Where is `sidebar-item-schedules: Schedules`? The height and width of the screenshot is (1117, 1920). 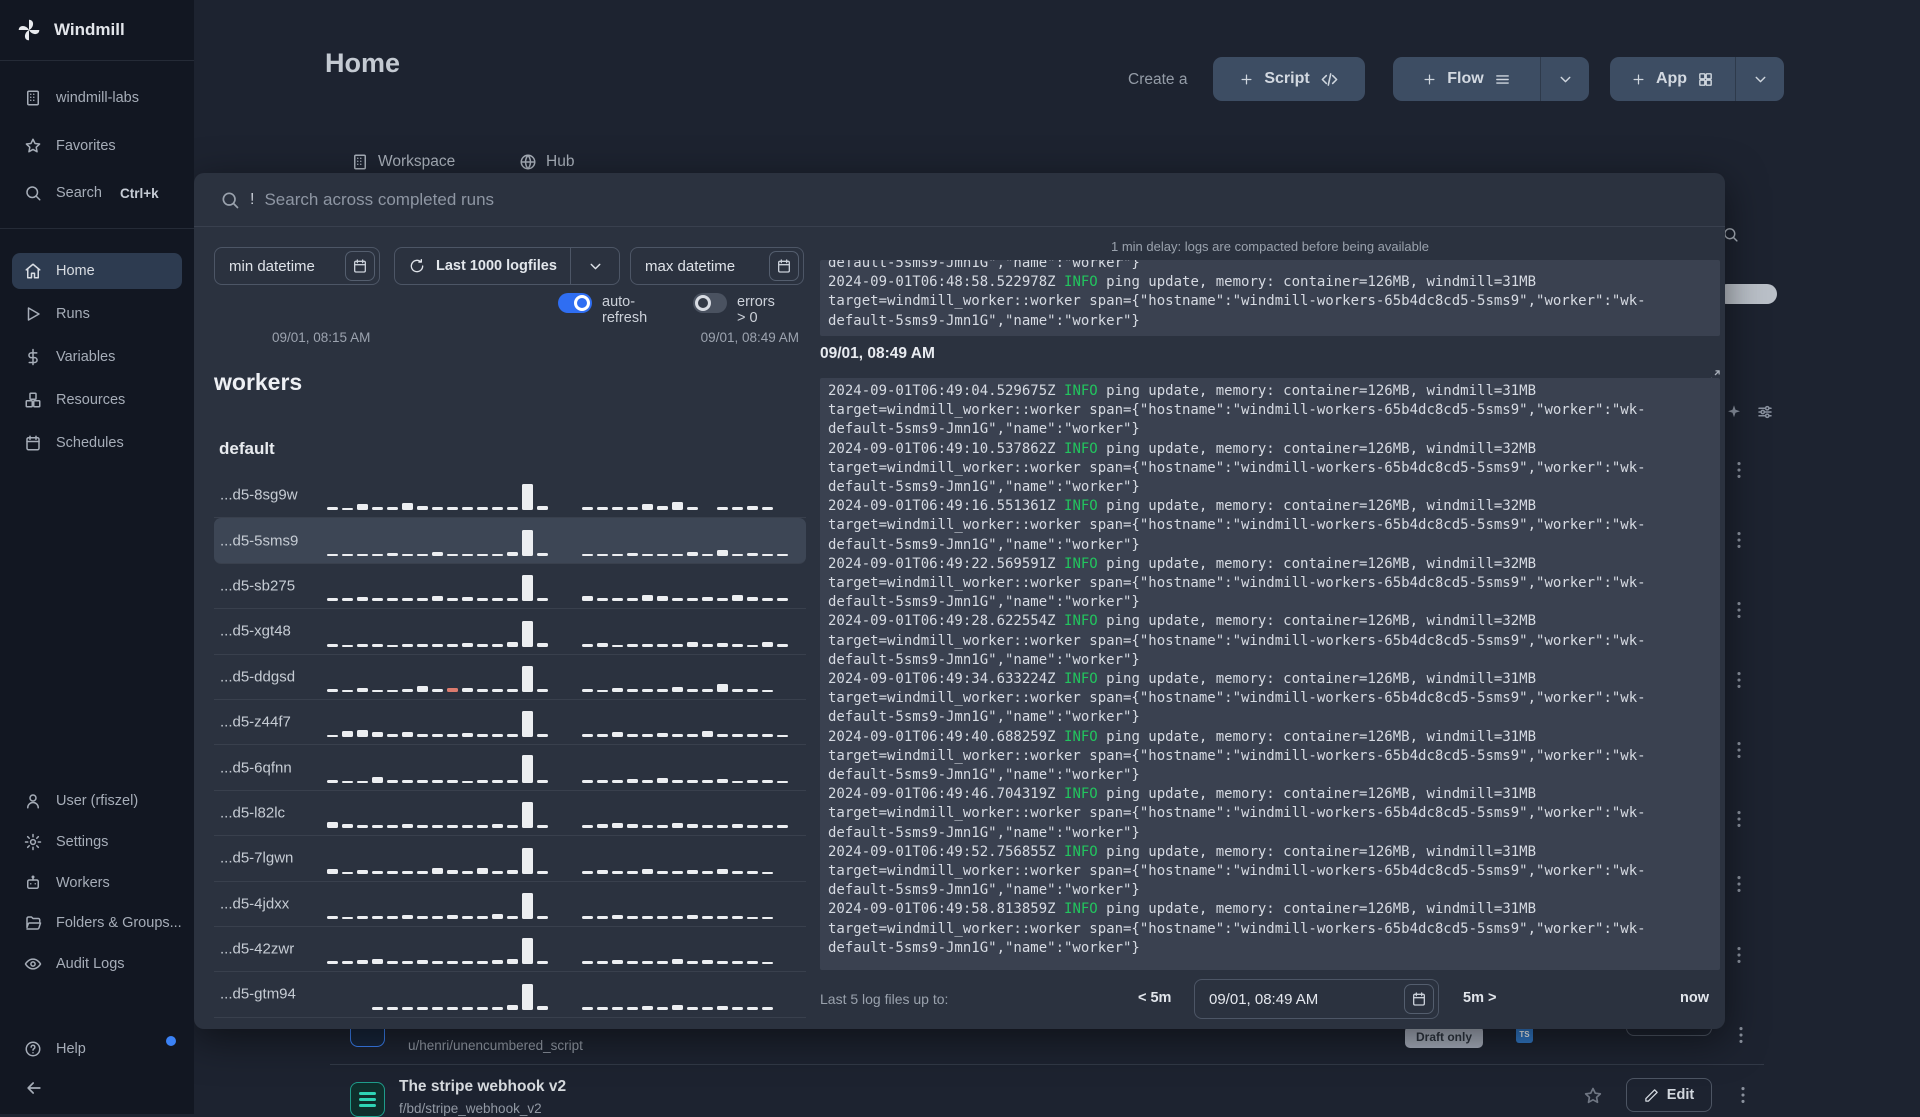
sidebar-item-schedules: Schedules is located at coordinates (97, 443).